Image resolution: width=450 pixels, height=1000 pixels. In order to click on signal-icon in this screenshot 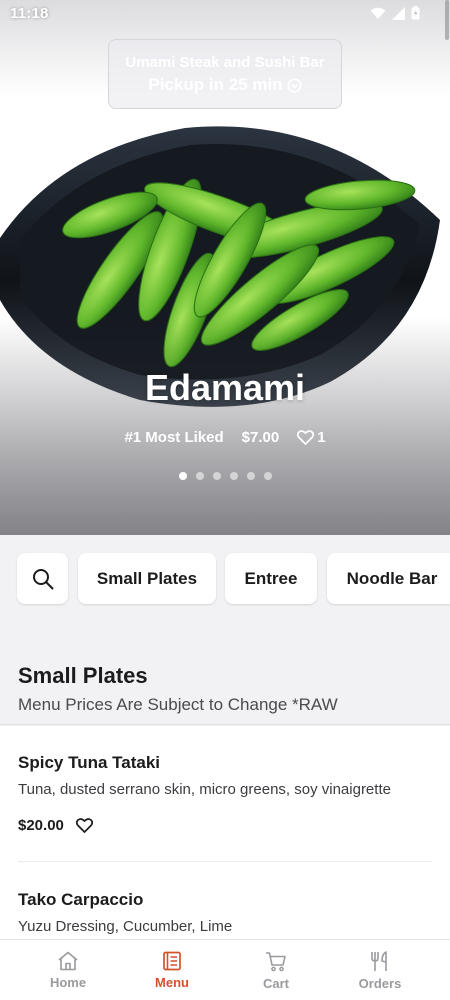, I will do `click(398, 13)`.